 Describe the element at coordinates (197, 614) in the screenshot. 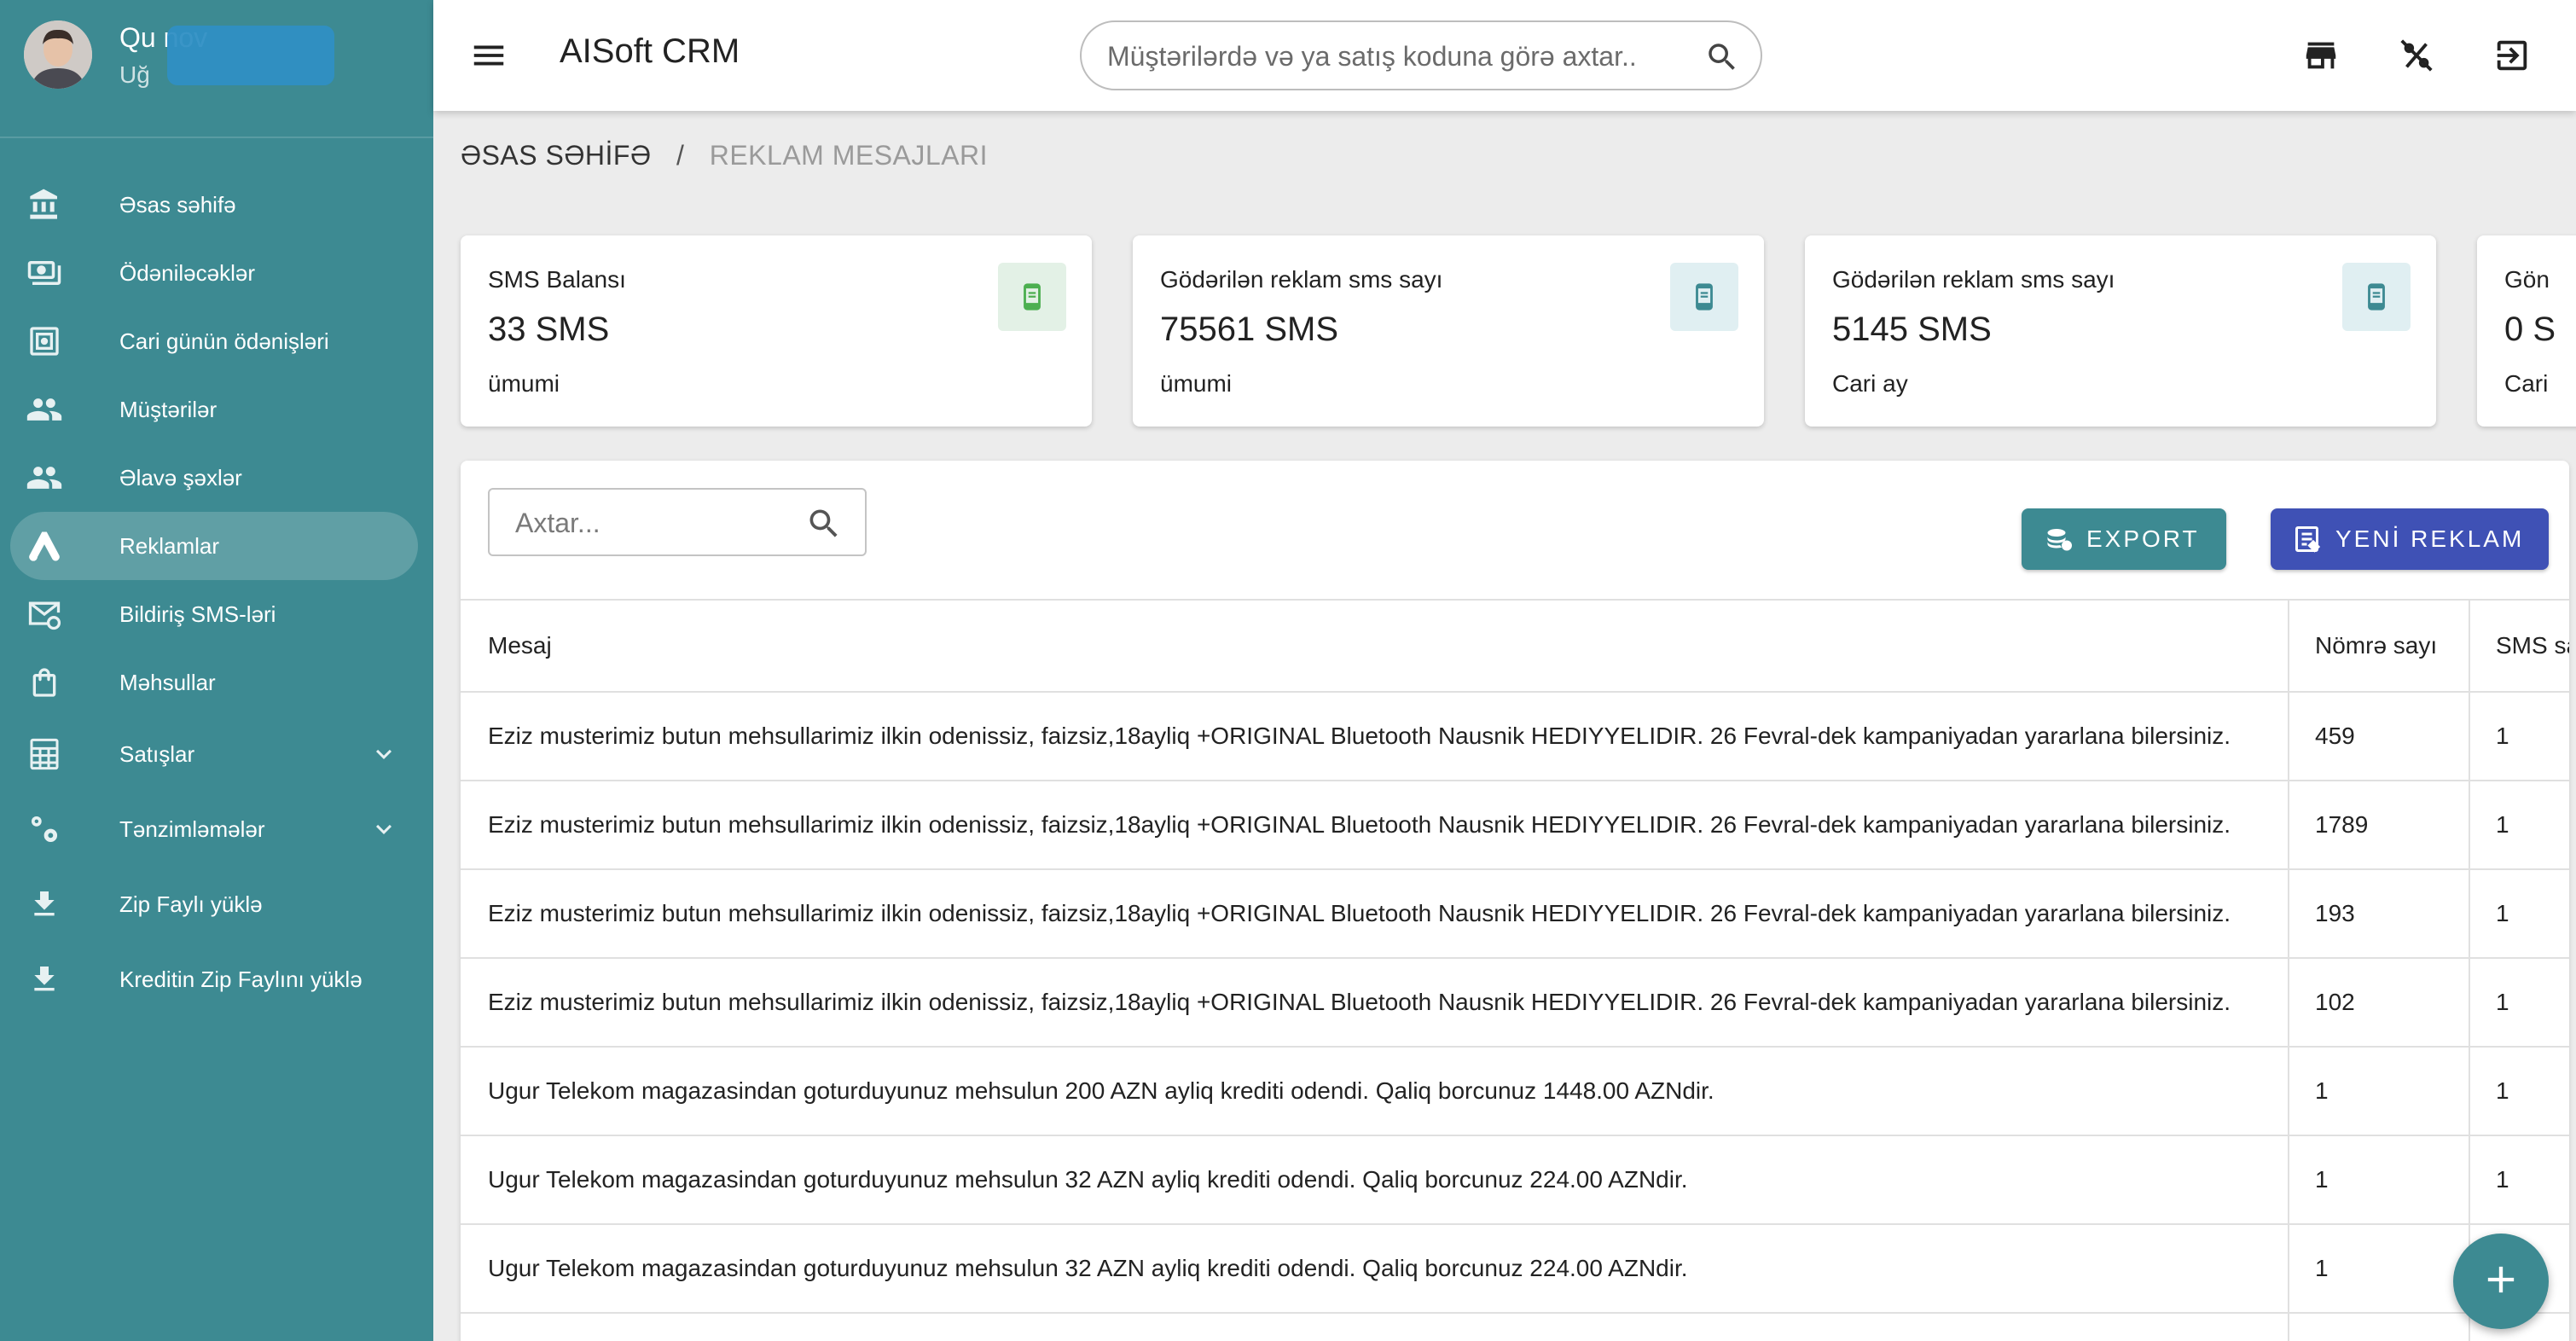

I see `sidebar-item-label: Bildiriş SMS-ləri` at that location.